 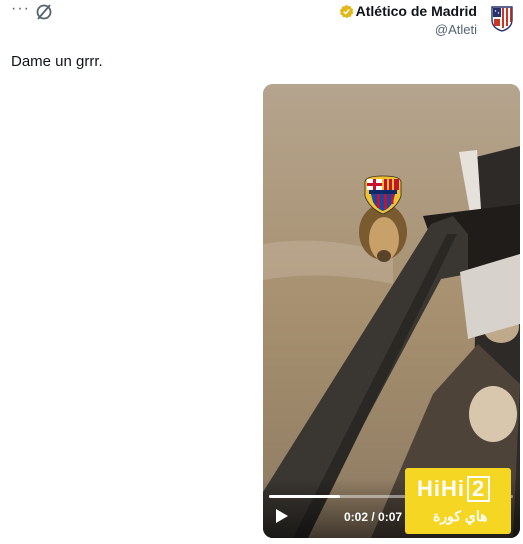 I want to click on verified-gold-icon, so click(x=346, y=11).